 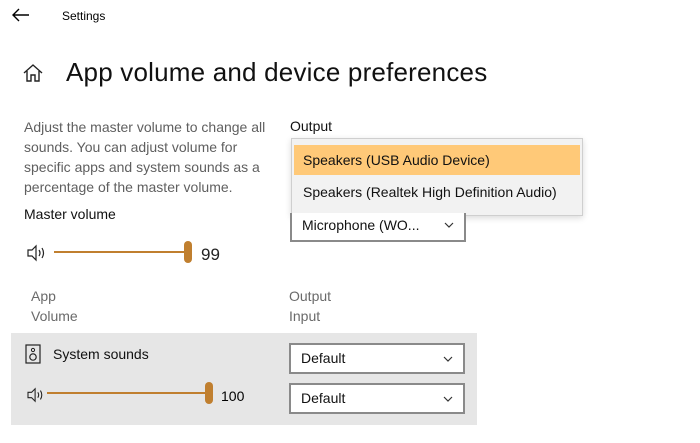 I want to click on window-title: Settings, so click(x=84, y=16).